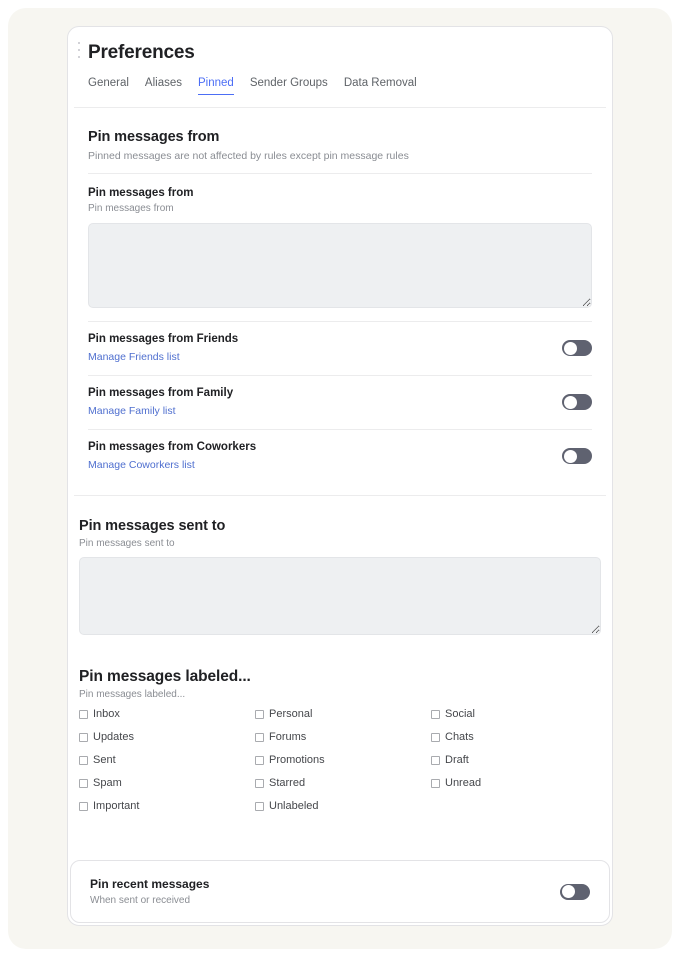  What do you see at coordinates (289, 85) in the screenshot?
I see `tab-sender-groups: Sender Groups` at bounding box center [289, 85].